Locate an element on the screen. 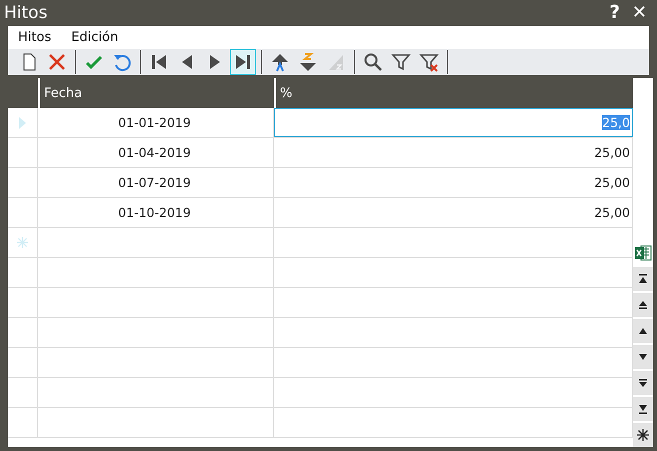 This screenshot has height=451, width=657. filter-icon is located at coordinates (401, 62).